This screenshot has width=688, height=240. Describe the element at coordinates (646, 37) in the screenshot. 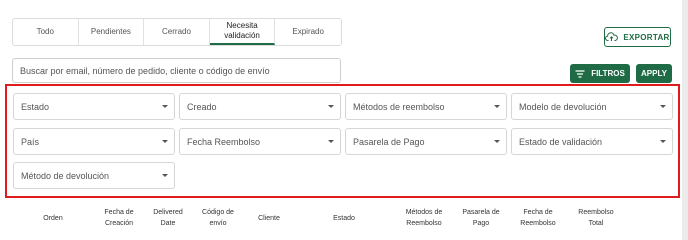

I see `export-label: EXPORTAR` at that location.